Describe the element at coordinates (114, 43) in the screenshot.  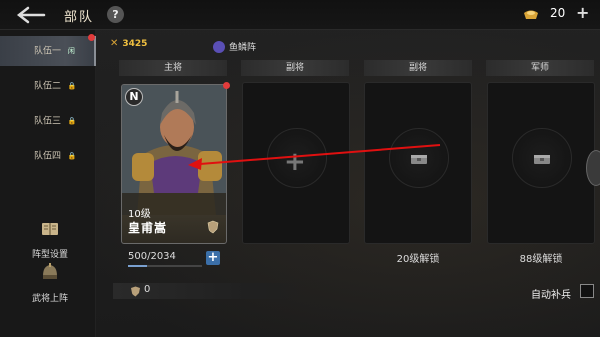
I see `crossed-swords-icon: ✕` at that location.